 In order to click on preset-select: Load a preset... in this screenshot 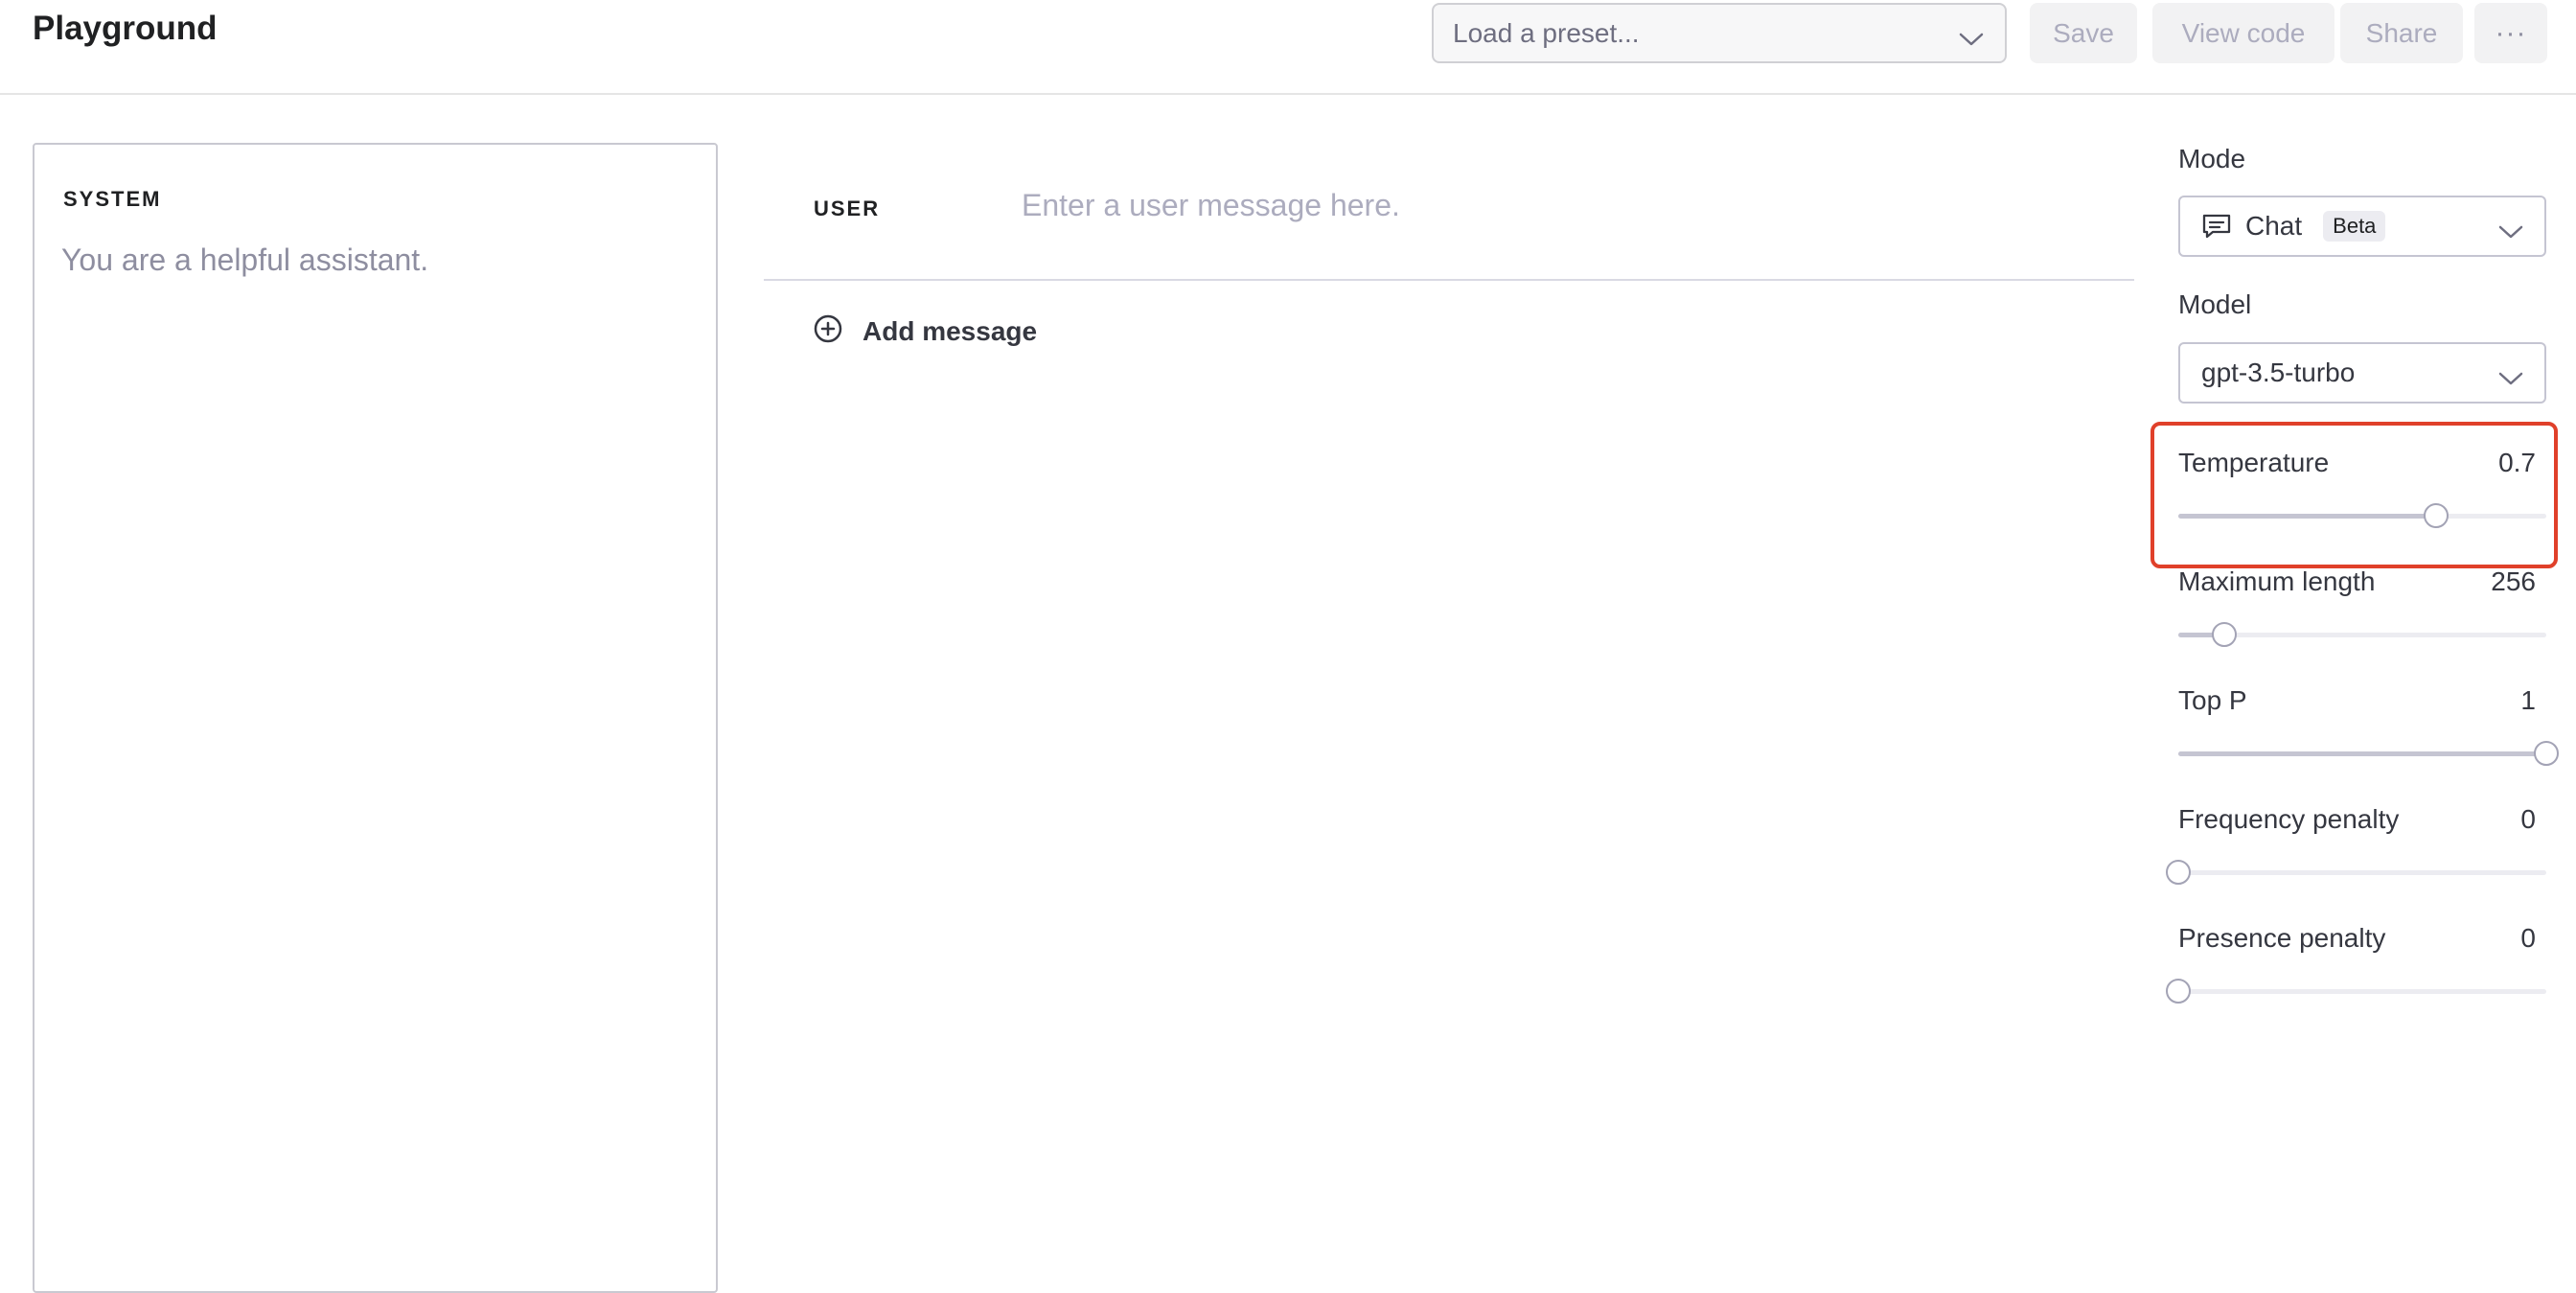, I will do `click(1719, 33)`.